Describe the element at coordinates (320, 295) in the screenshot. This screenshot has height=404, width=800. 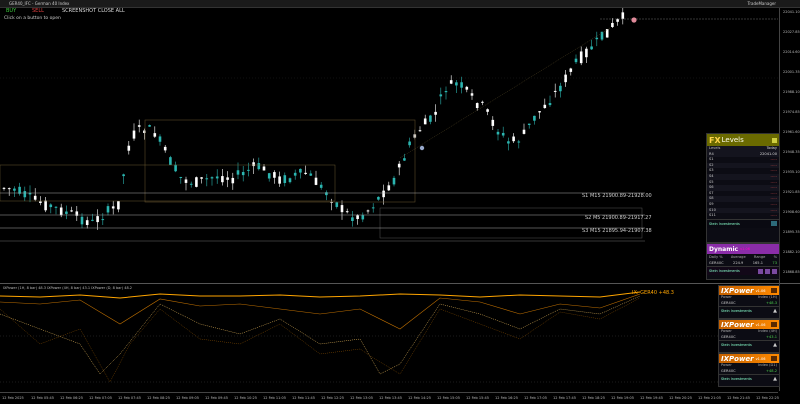
I see `ix-line-1h` at that location.